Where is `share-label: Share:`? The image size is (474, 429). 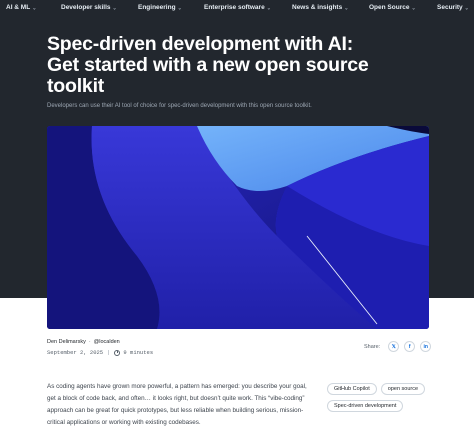
share-label: Share: is located at coordinates (372, 346).